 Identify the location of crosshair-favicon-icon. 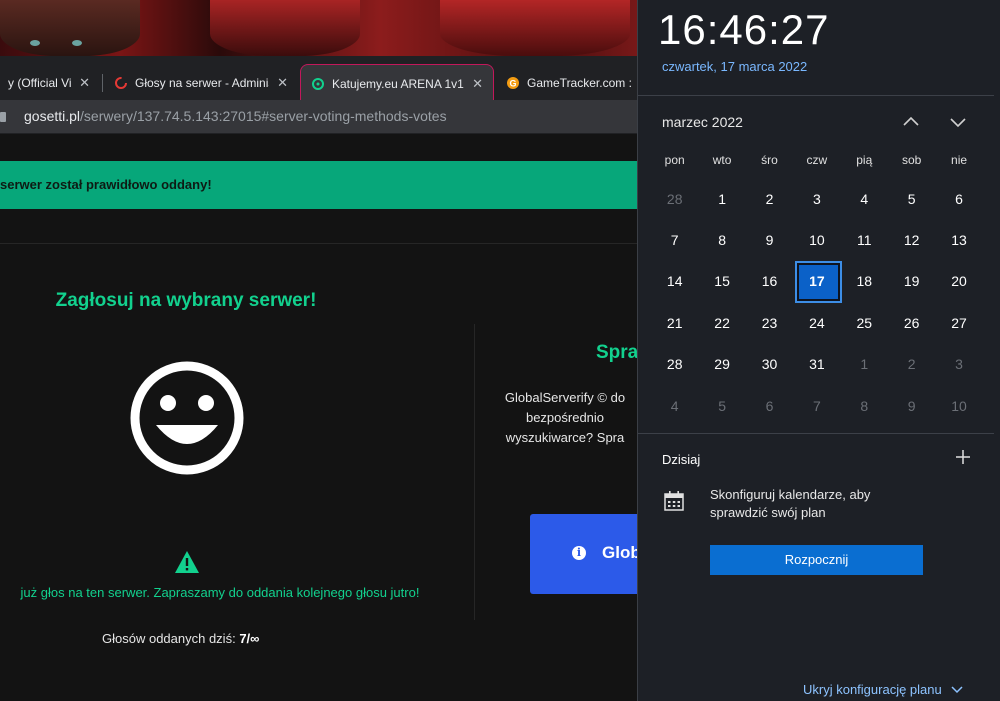
(318, 83).